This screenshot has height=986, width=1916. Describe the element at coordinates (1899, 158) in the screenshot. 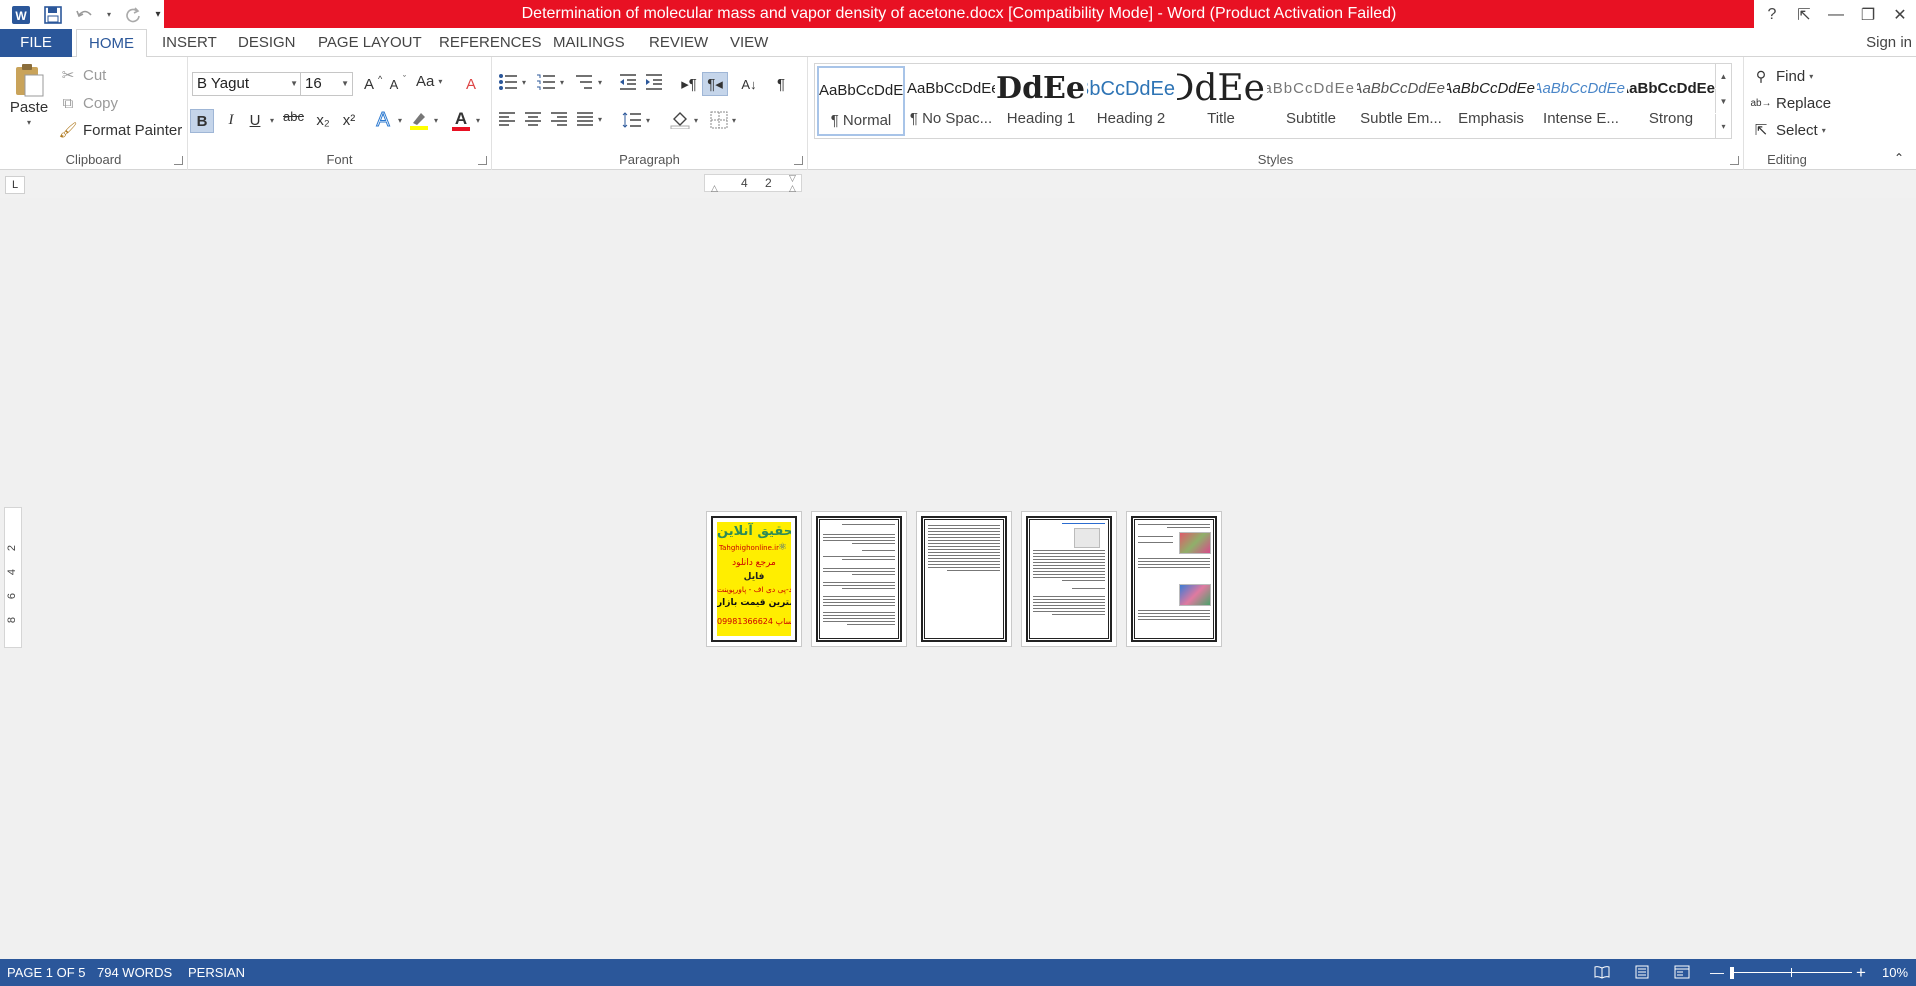

I see `collapse-ribbon-icon: ⌃` at that location.